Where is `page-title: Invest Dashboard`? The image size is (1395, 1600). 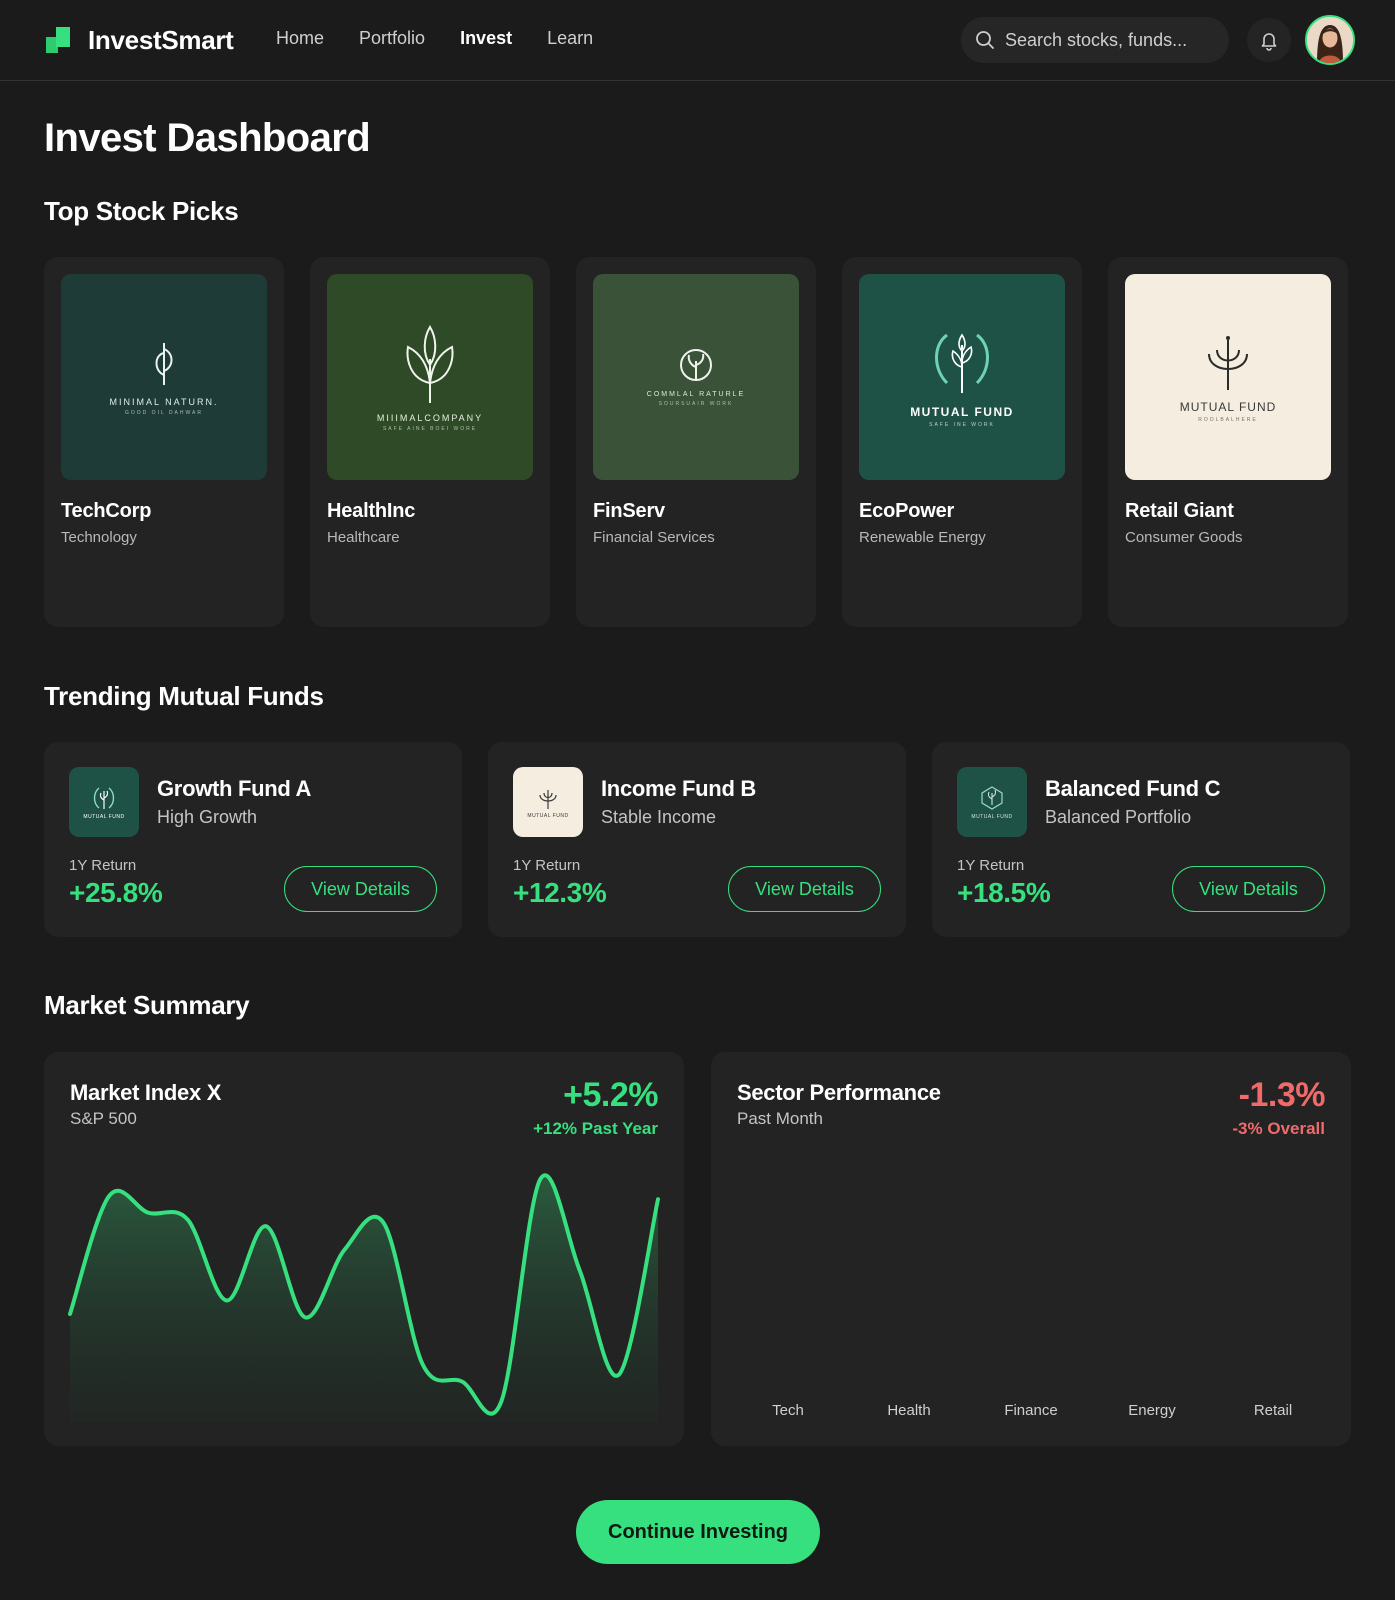 page-title: Invest Dashboard is located at coordinates (207, 138).